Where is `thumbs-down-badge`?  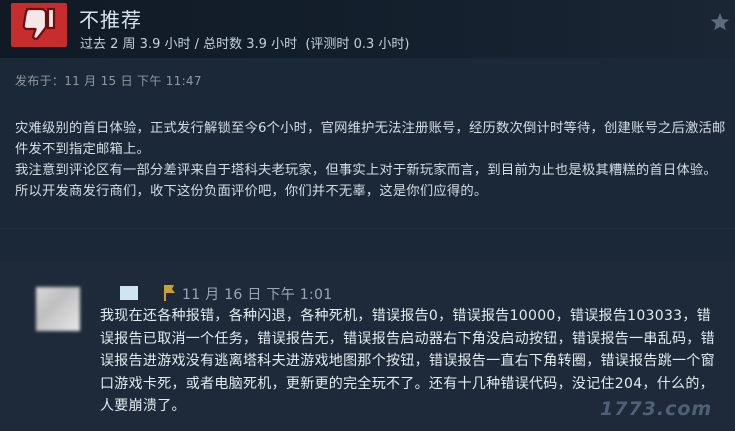
thumbs-down-badge is located at coordinates (39, 25).